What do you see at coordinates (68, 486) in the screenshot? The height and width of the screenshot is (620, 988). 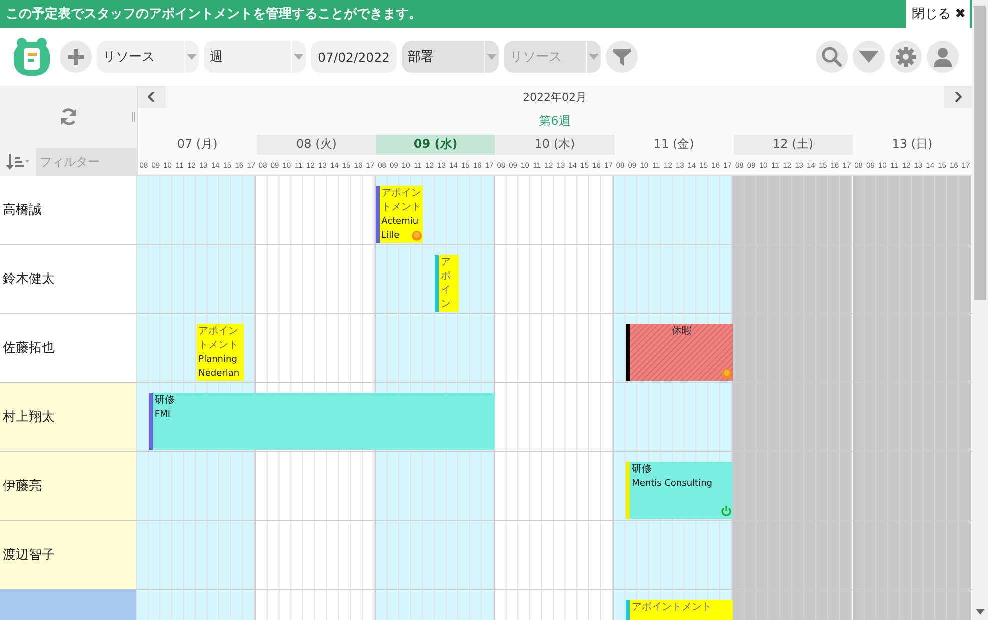 I see `resource-name-cell: 伊藤亮` at bounding box center [68, 486].